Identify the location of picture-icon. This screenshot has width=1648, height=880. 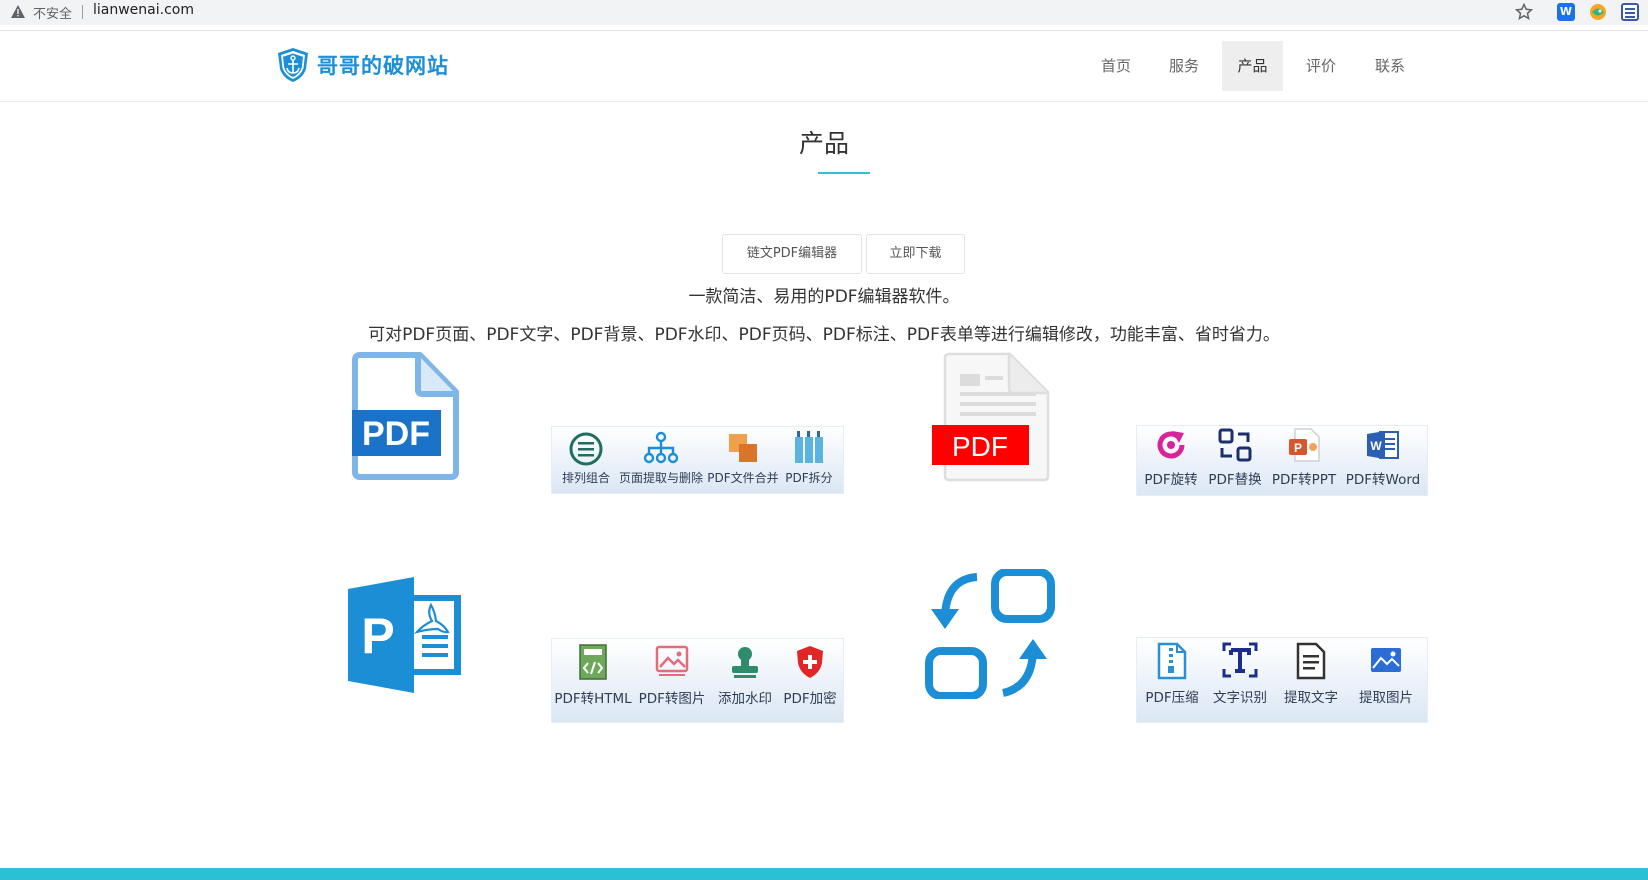
(1386, 660).